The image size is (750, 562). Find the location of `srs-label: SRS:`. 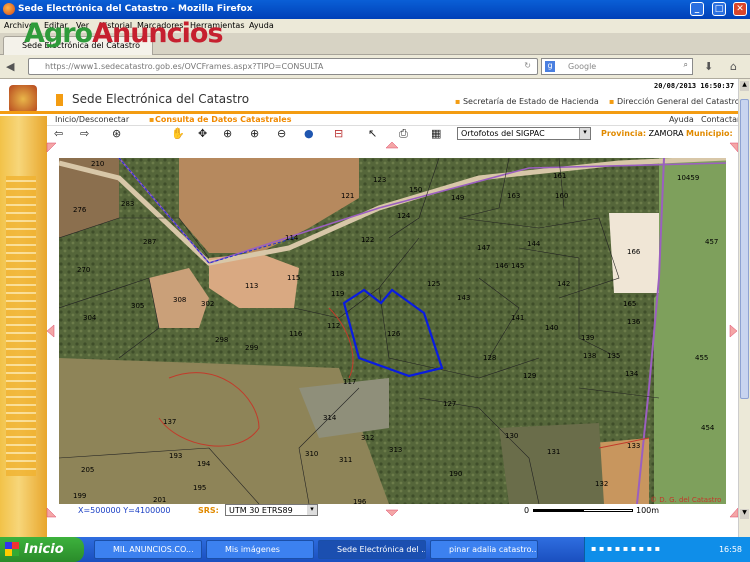

srs-label: SRS: is located at coordinates (208, 510).